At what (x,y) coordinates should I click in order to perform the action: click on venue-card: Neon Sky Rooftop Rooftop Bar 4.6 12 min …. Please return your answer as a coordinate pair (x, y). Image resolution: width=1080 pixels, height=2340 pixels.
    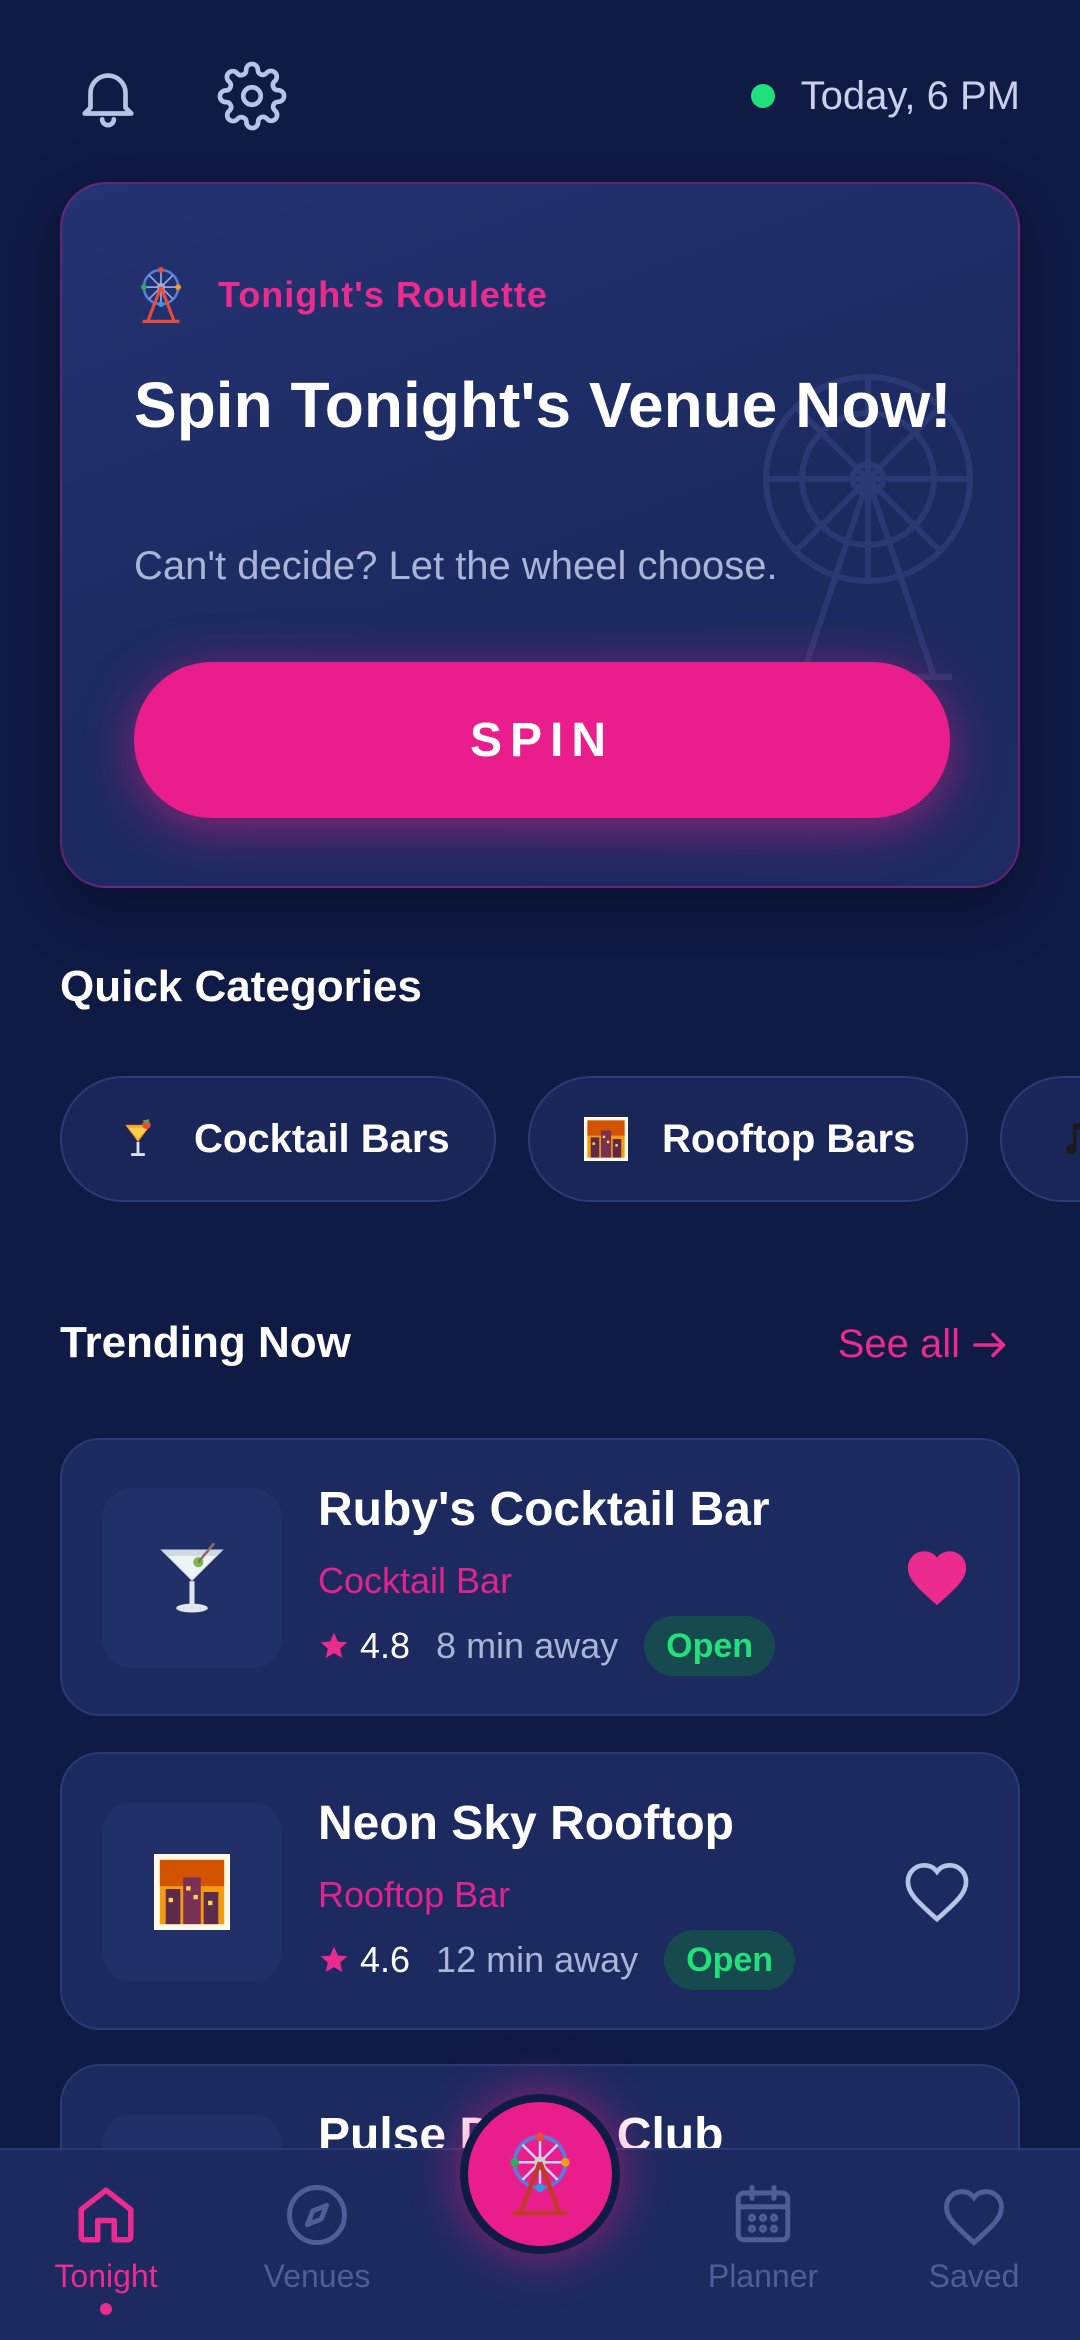
    Looking at the image, I should click on (540, 1891).